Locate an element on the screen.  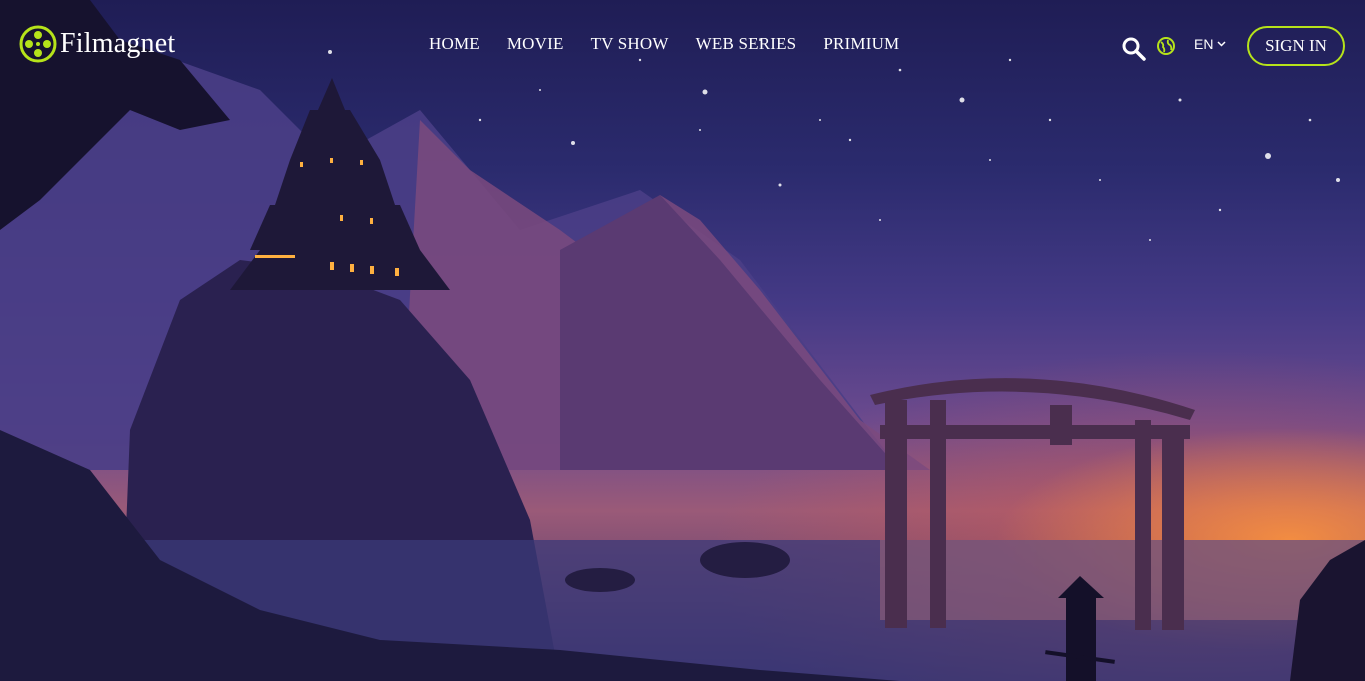
nav-home: HOME is located at coordinates (454, 44).